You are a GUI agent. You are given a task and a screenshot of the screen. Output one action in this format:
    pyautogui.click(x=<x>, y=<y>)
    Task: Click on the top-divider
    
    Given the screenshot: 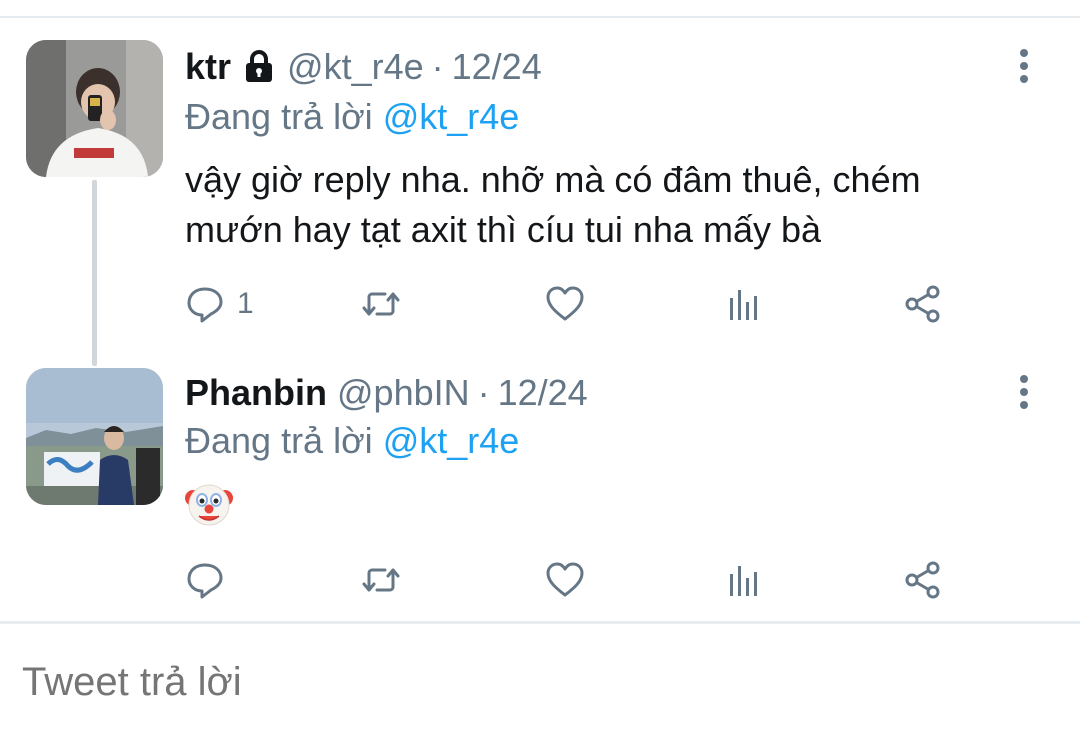 What is the action you would take?
    pyautogui.click(x=540, y=17)
    